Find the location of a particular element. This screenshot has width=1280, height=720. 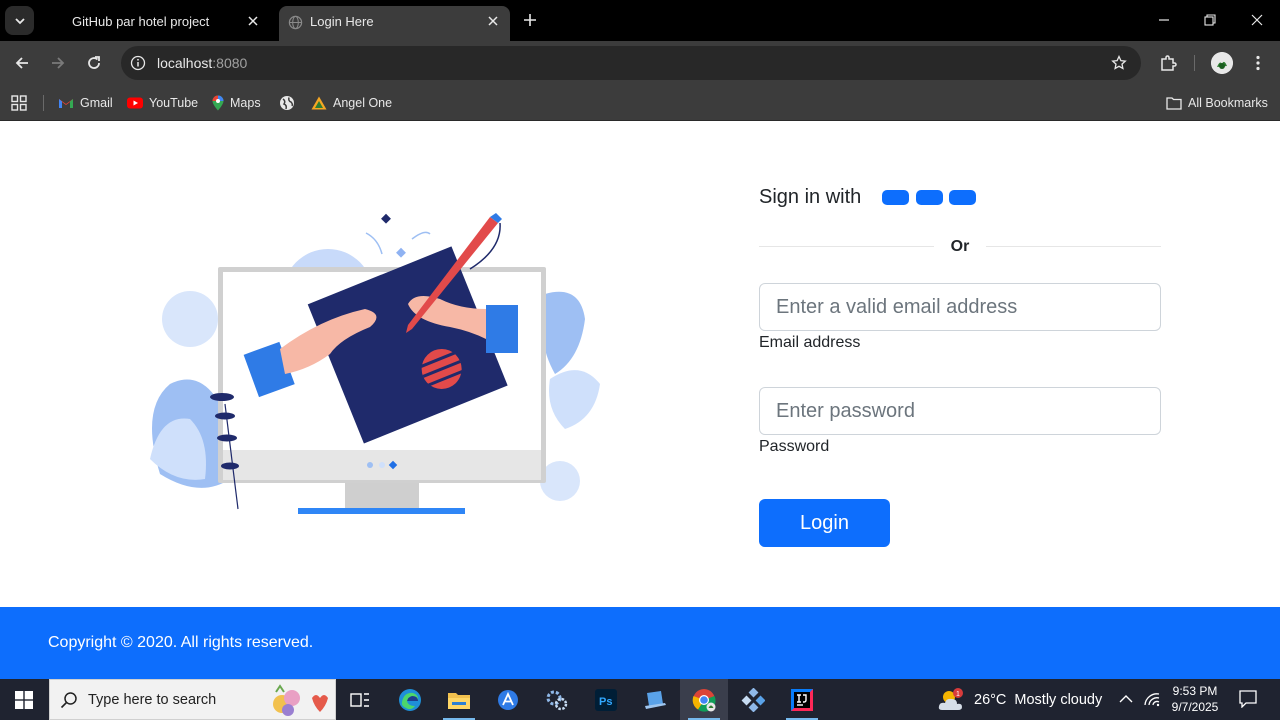

extensions-button is located at coordinates (1168, 63).